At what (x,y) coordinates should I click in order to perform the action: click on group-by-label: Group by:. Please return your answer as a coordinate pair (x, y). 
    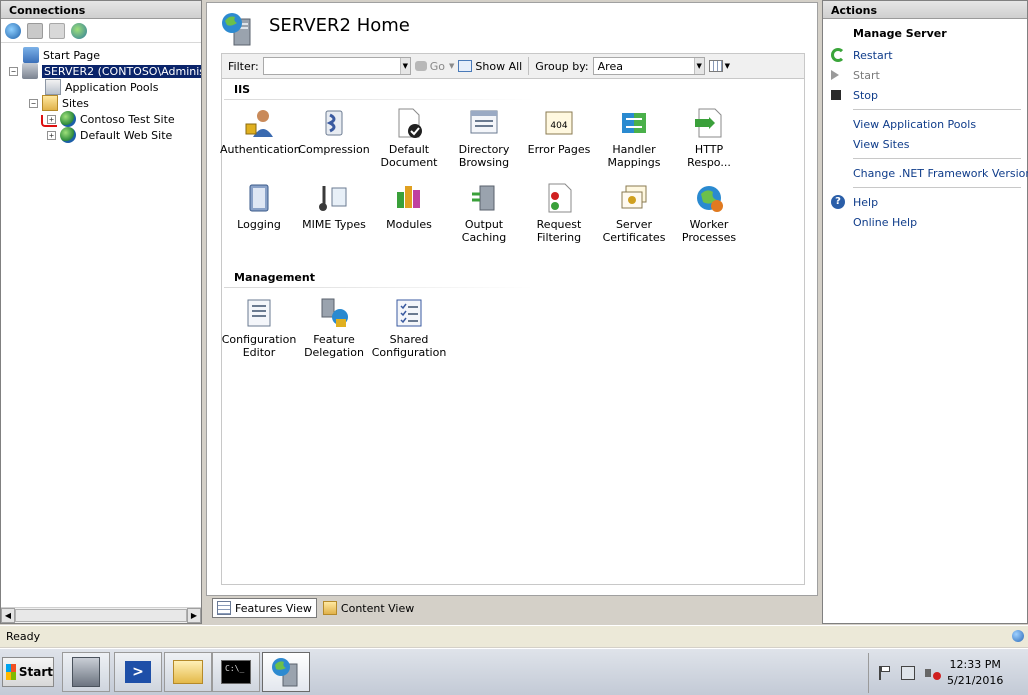
    Looking at the image, I should click on (562, 66).